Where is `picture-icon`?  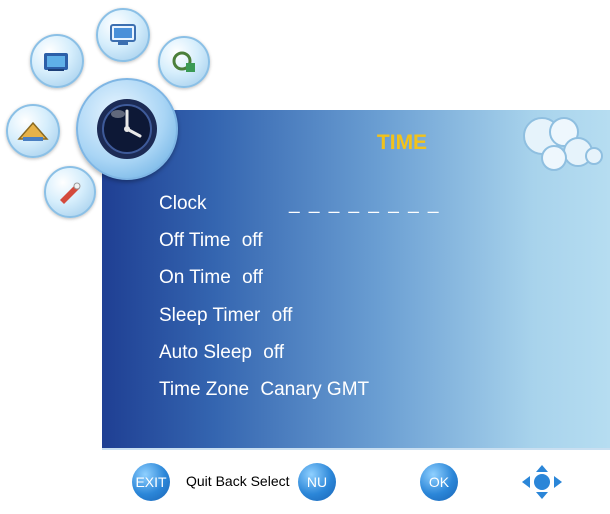
picture-icon is located at coordinates (123, 34).